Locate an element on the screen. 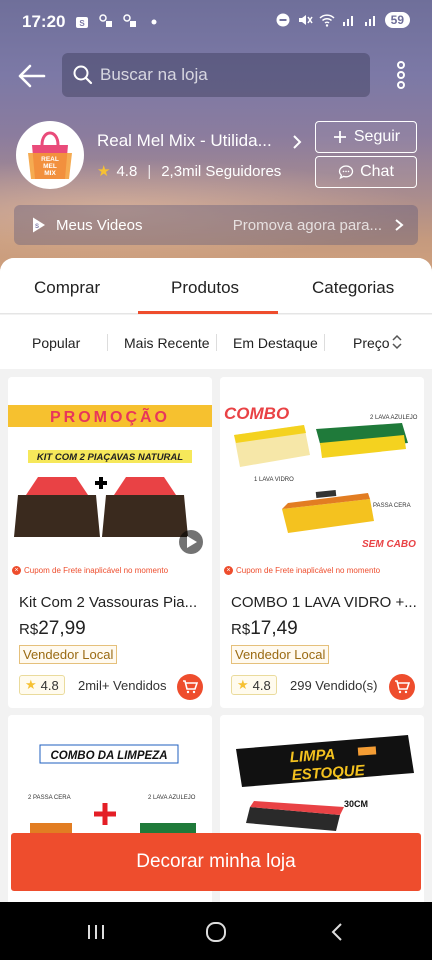 The image size is (432, 960). video-play-icon: S is located at coordinates (39, 225).